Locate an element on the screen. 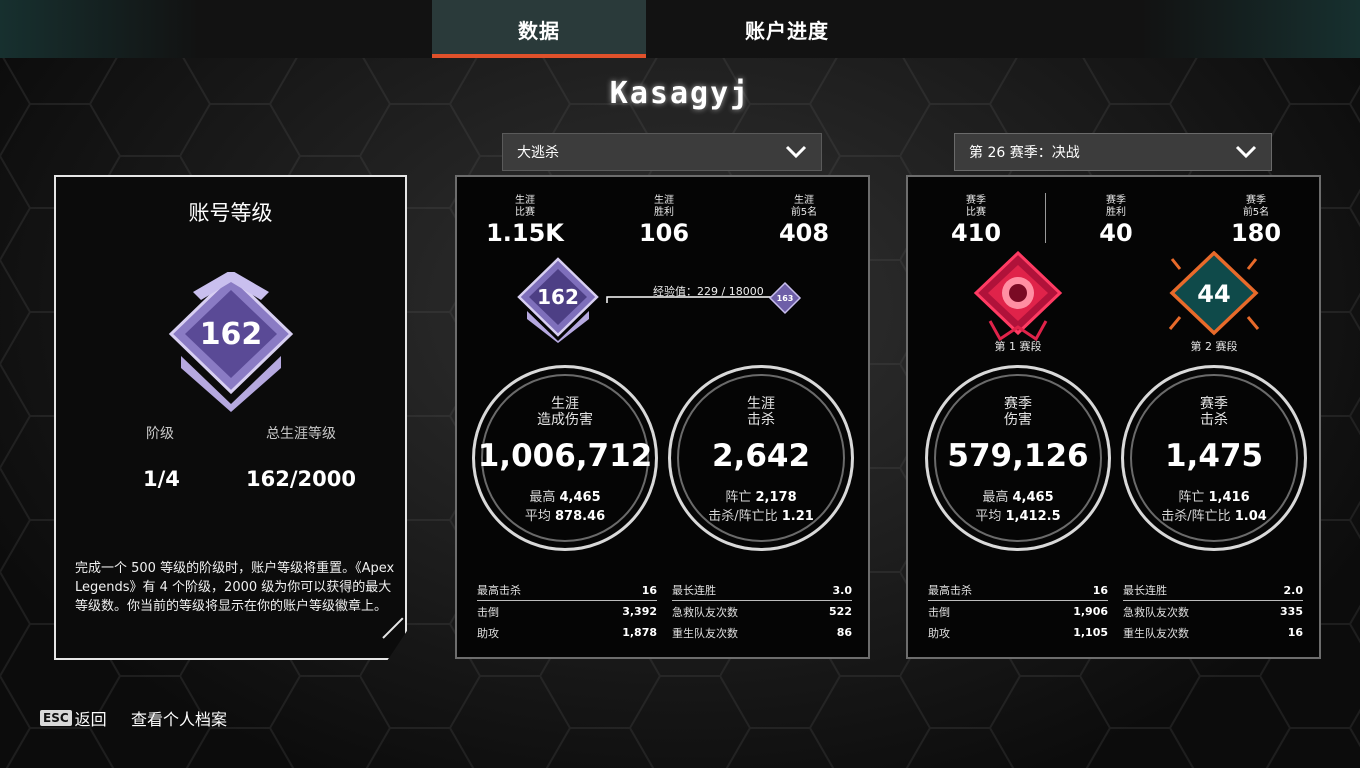 The width and height of the screenshot is (1360, 768). season-damage-value: 579,126 is located at coordinates (1018, 456).